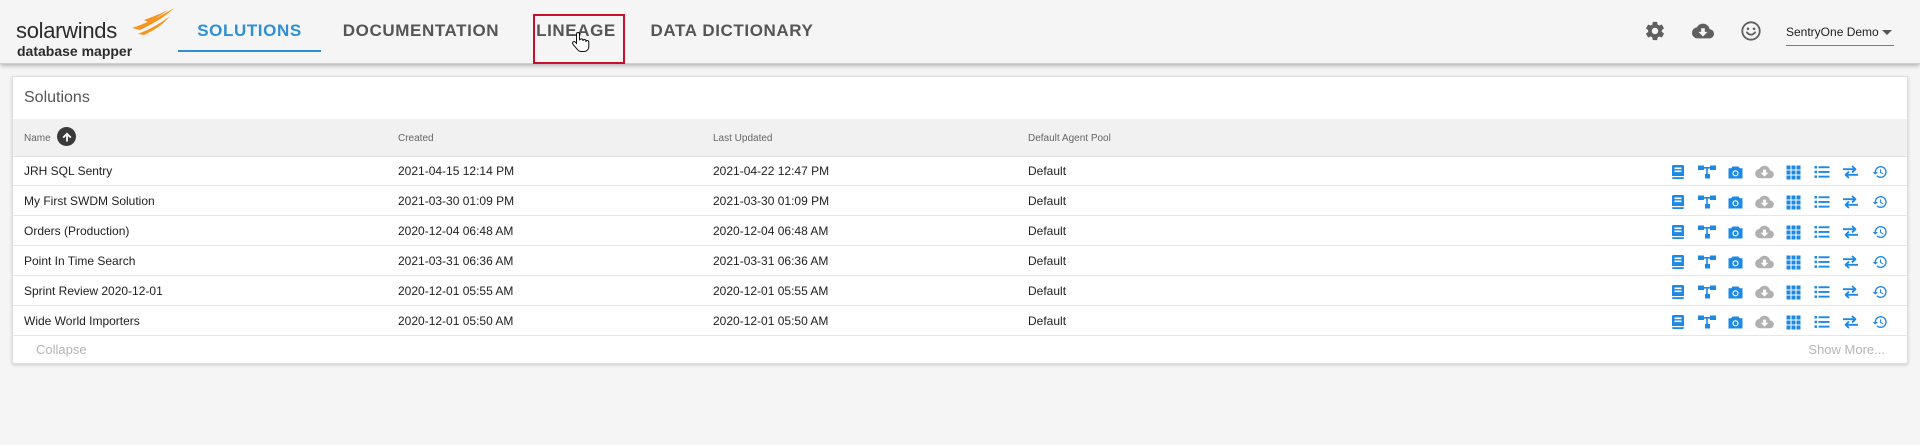  What do you see at coordinates (82, 321) in the screenshot?
I see `solution-name-cell: Wide World Importers` at bounding box center [82, 321].